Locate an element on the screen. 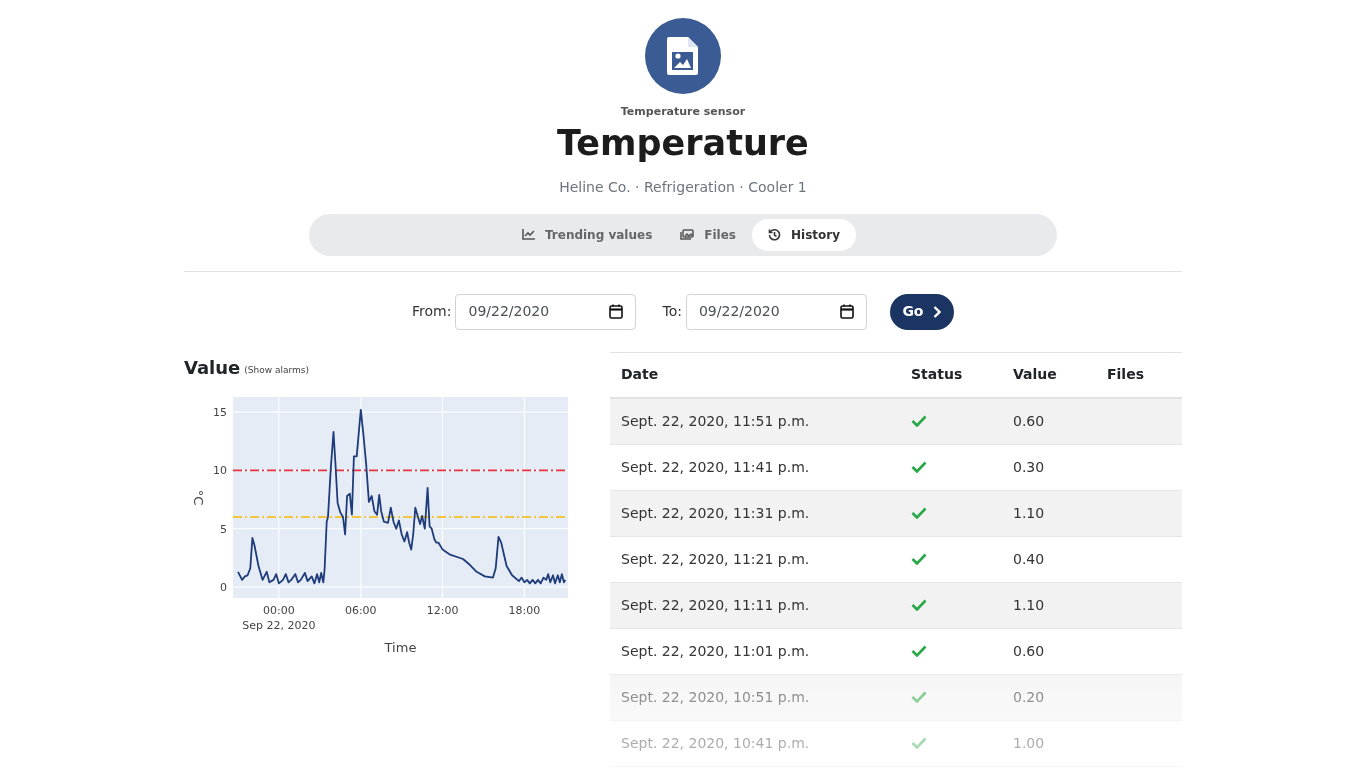 Image resolution: width=1366 pixels, height=768 pixels. y-axis-title: °C is located at coordinates (198, 497).